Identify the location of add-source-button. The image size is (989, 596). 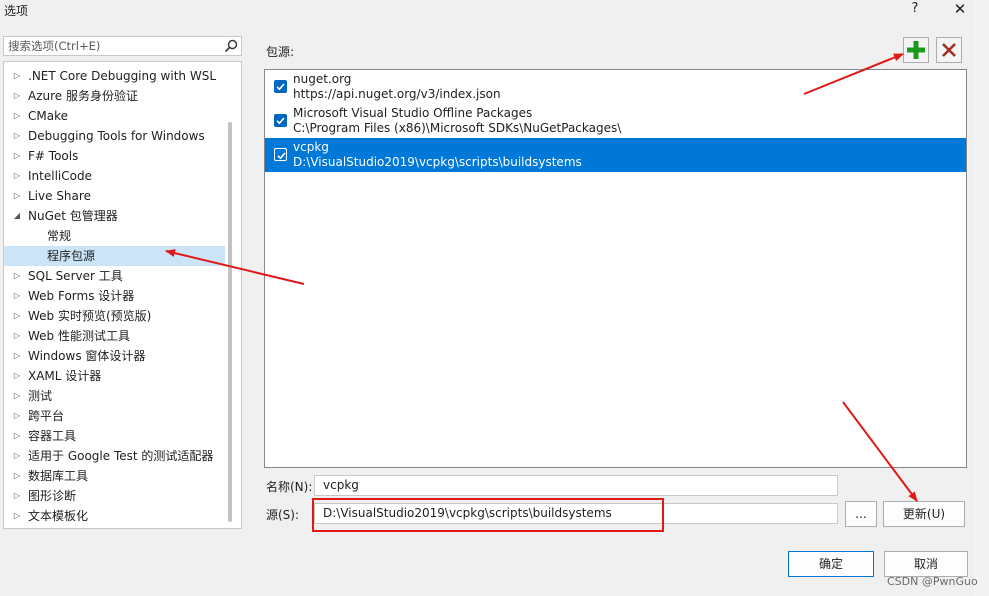
(916, 50).